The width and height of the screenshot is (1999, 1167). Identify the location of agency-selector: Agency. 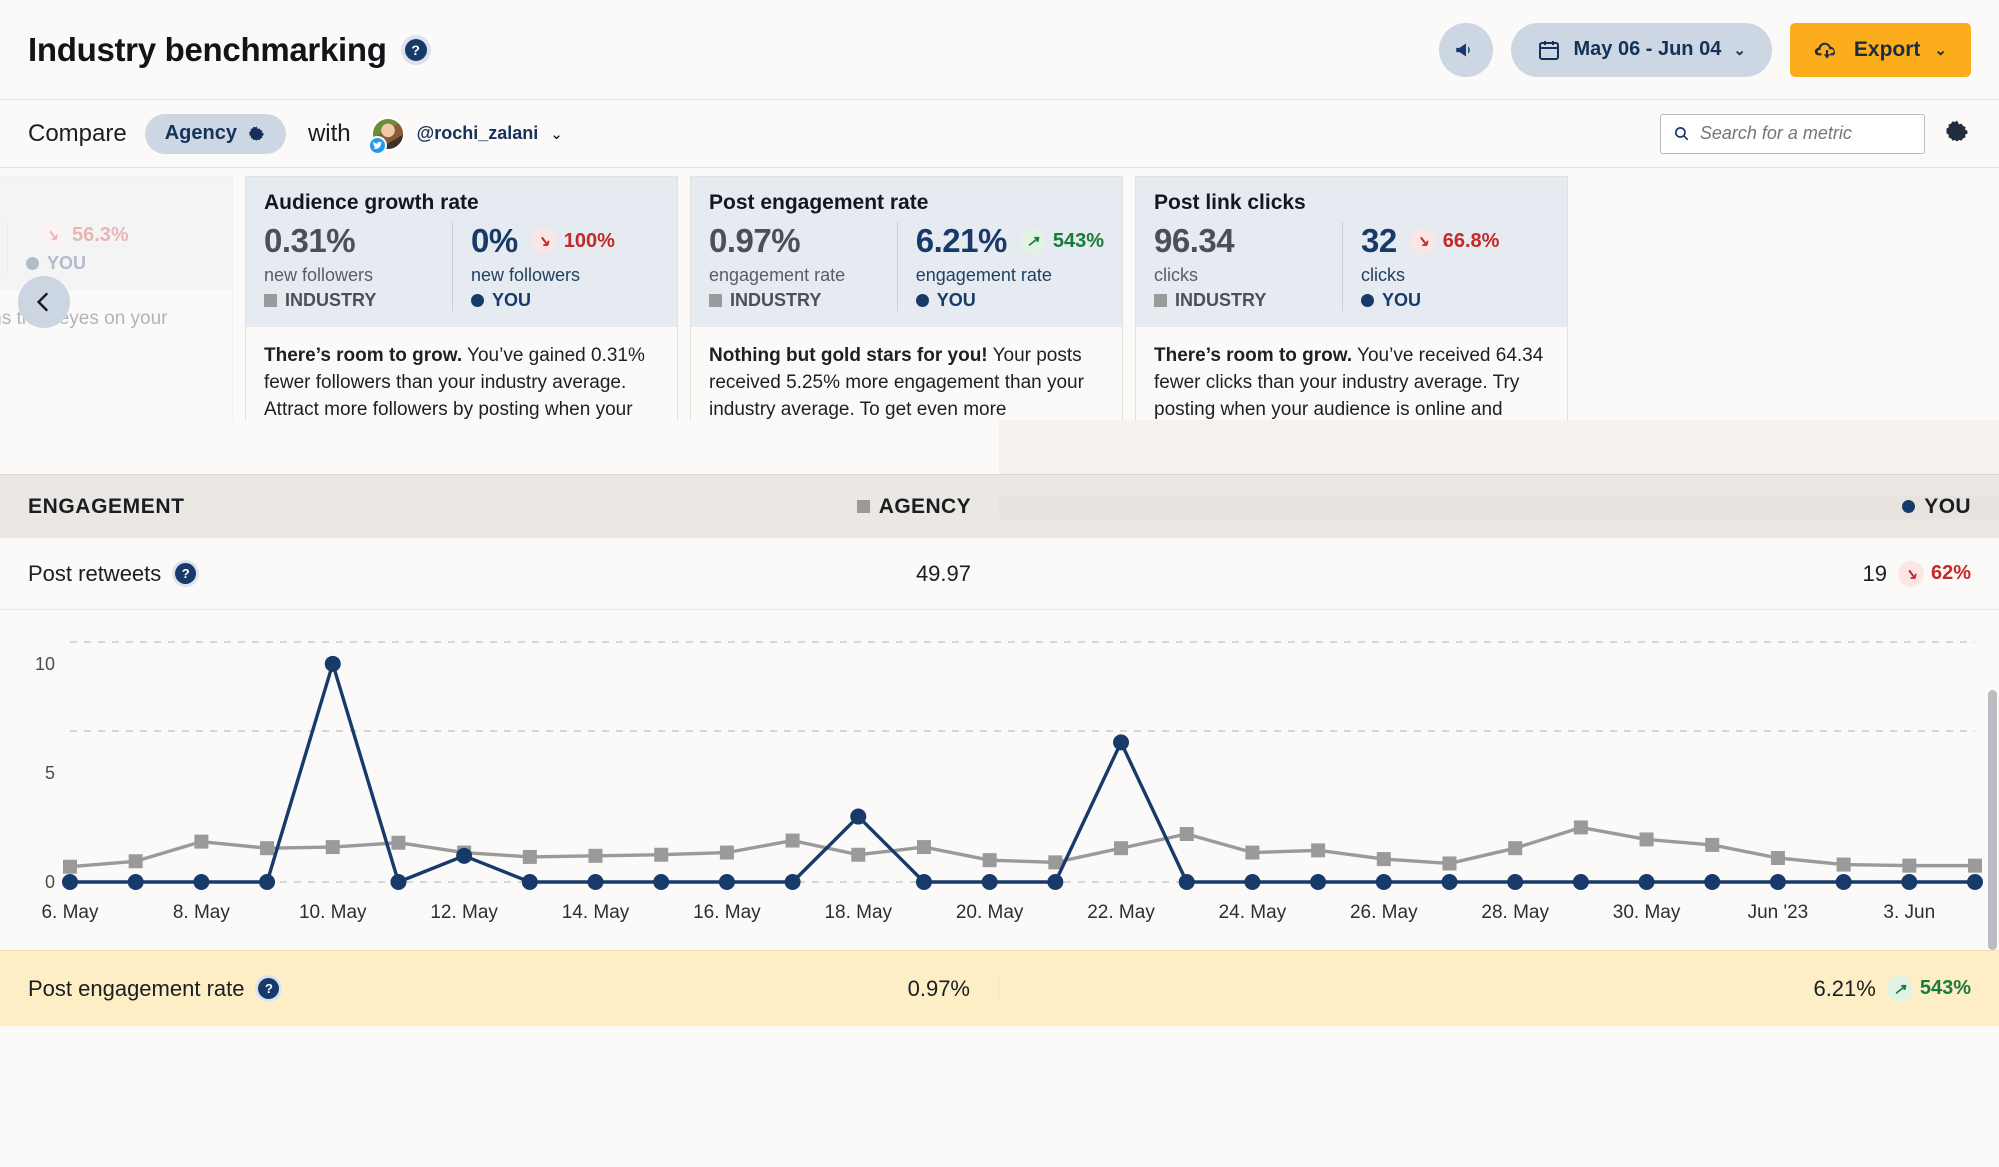
(215, 133).